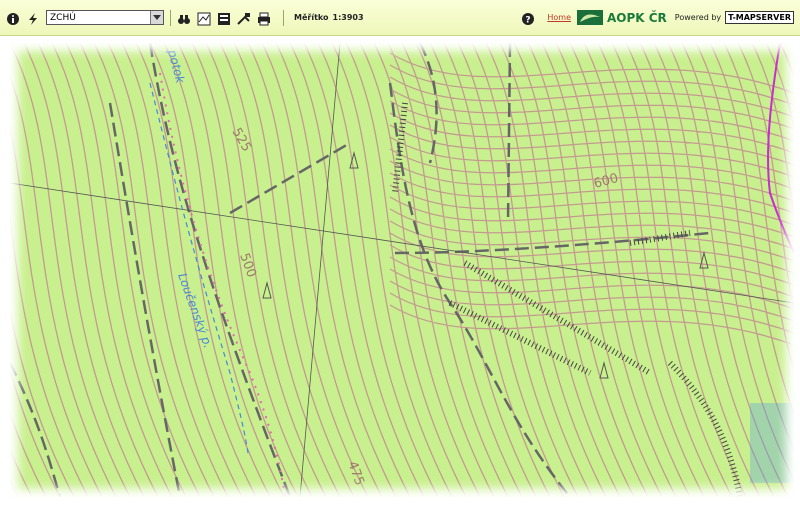  Describe the element at coordinates (759, 17) in the screenshot. I see `tmapserver-logo: T-MAPSERVER` at that location.